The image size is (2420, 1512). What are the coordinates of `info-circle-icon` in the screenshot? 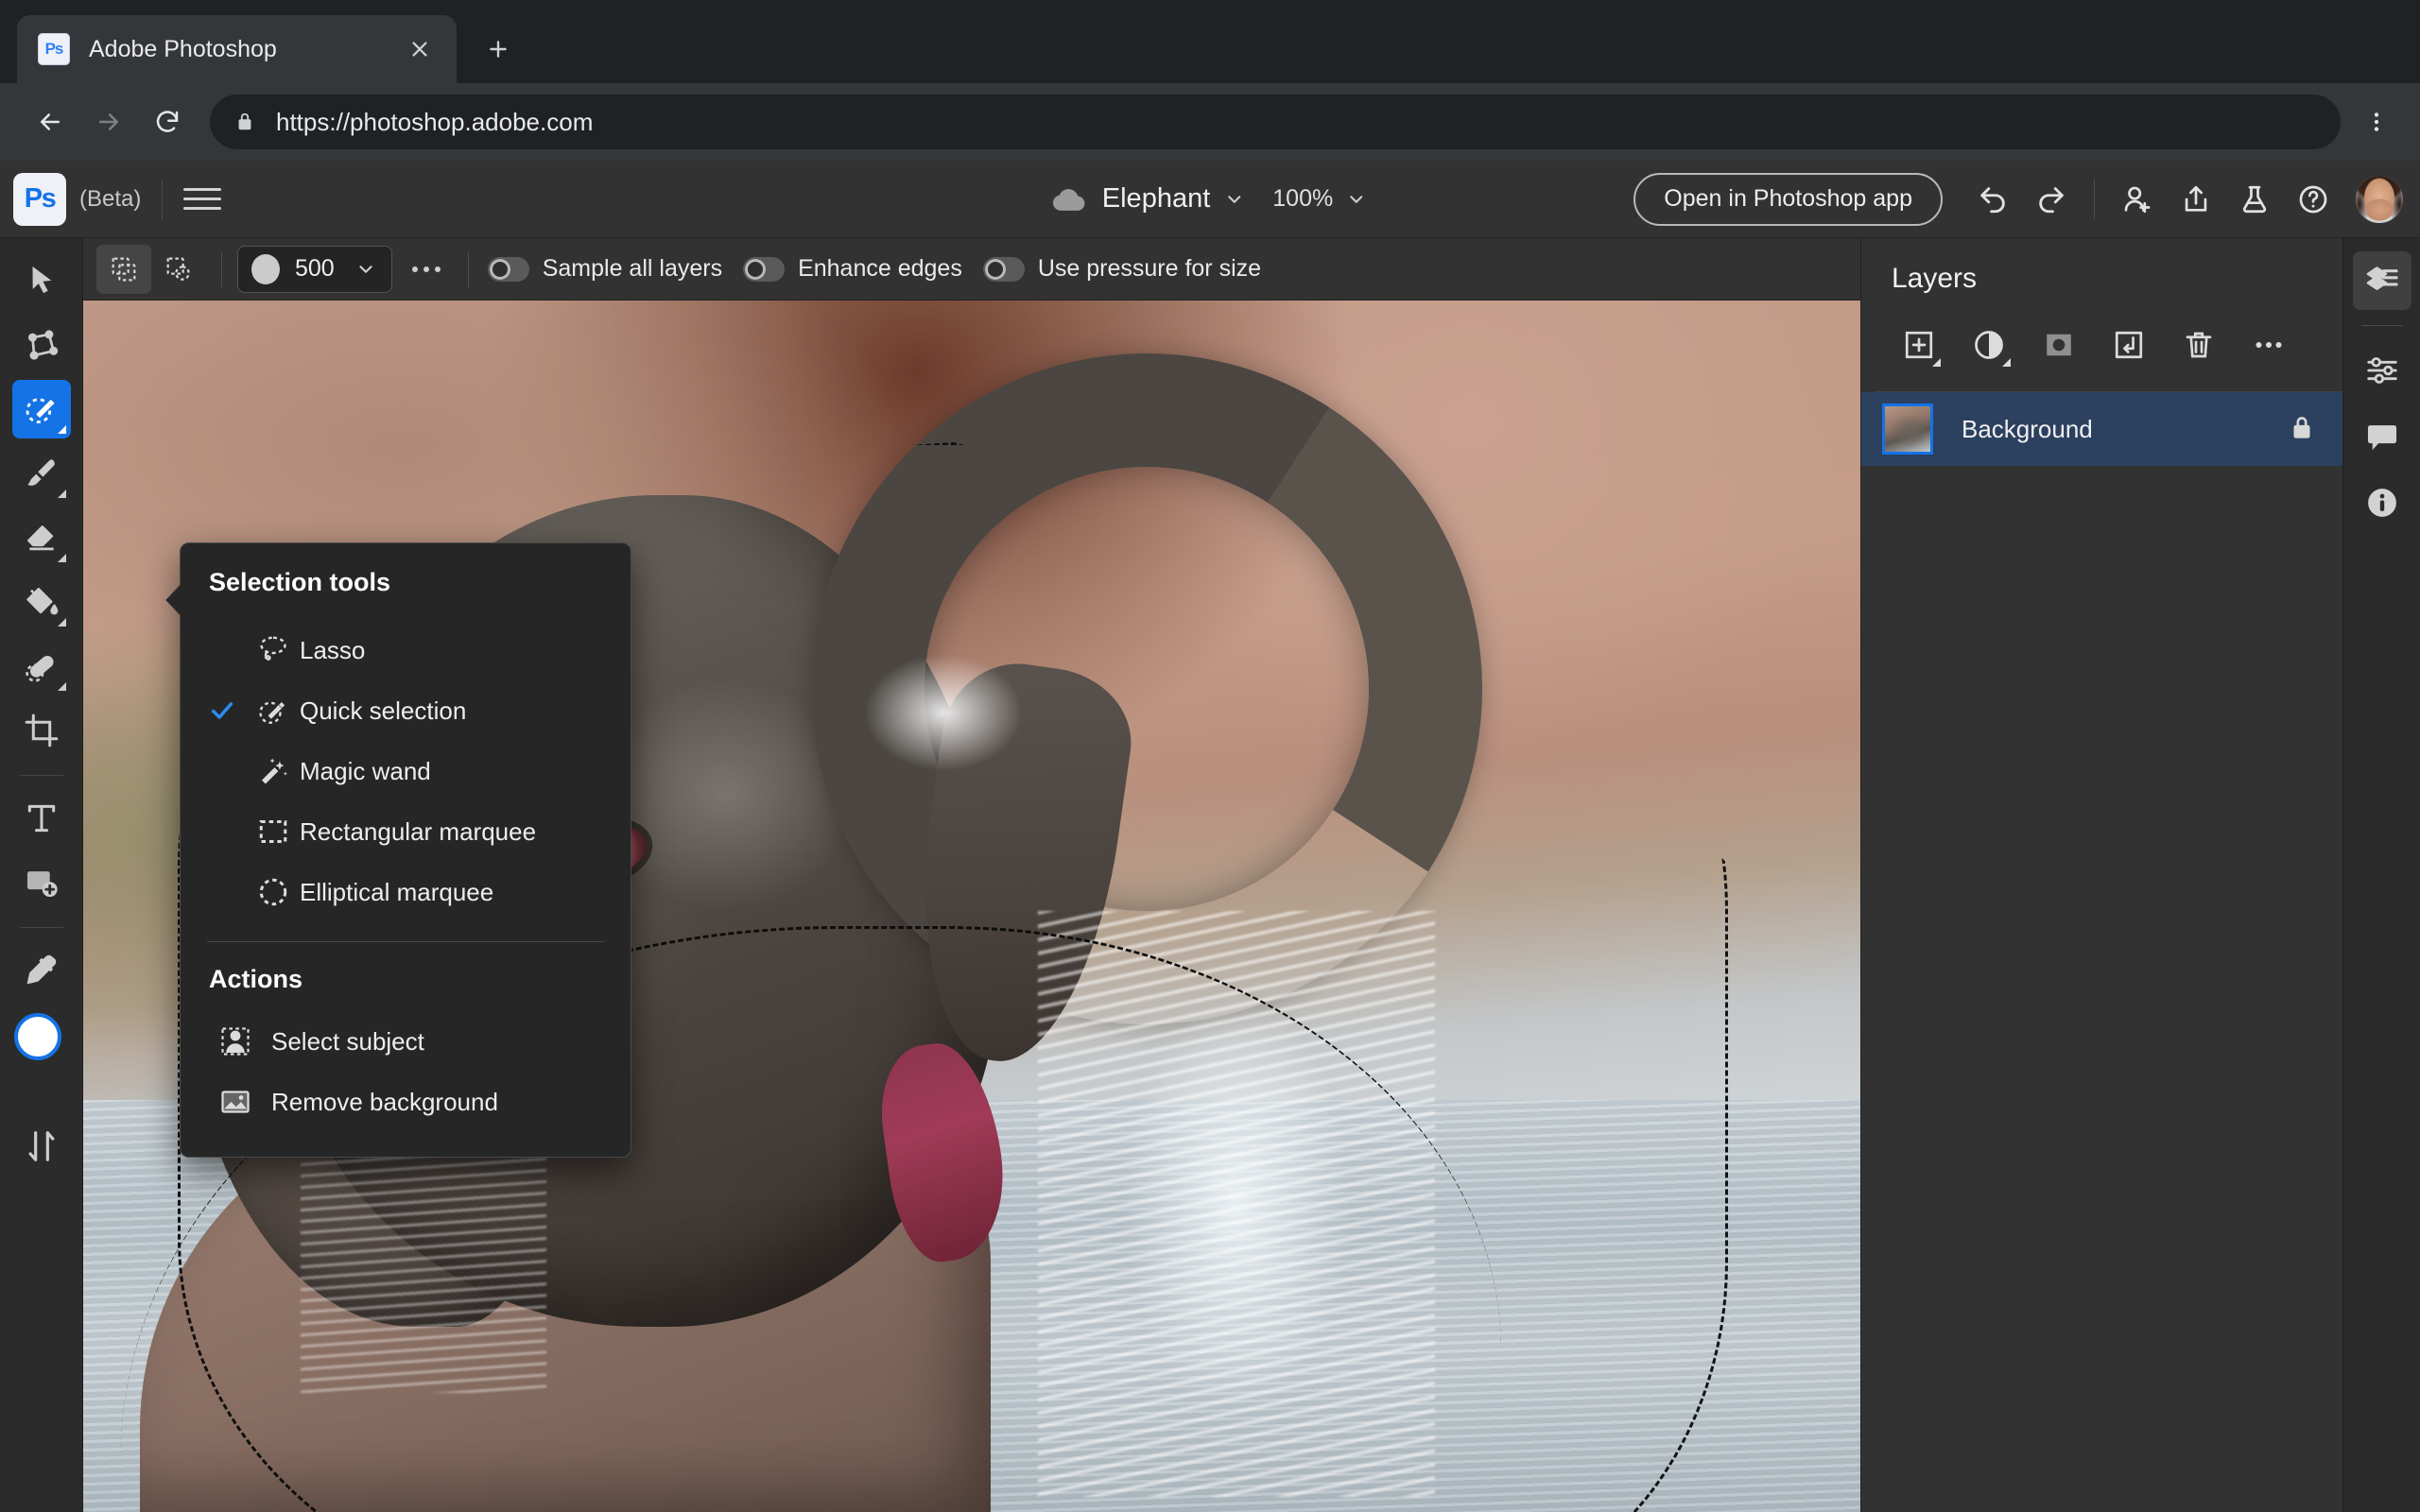 It's located at (2382, 502).